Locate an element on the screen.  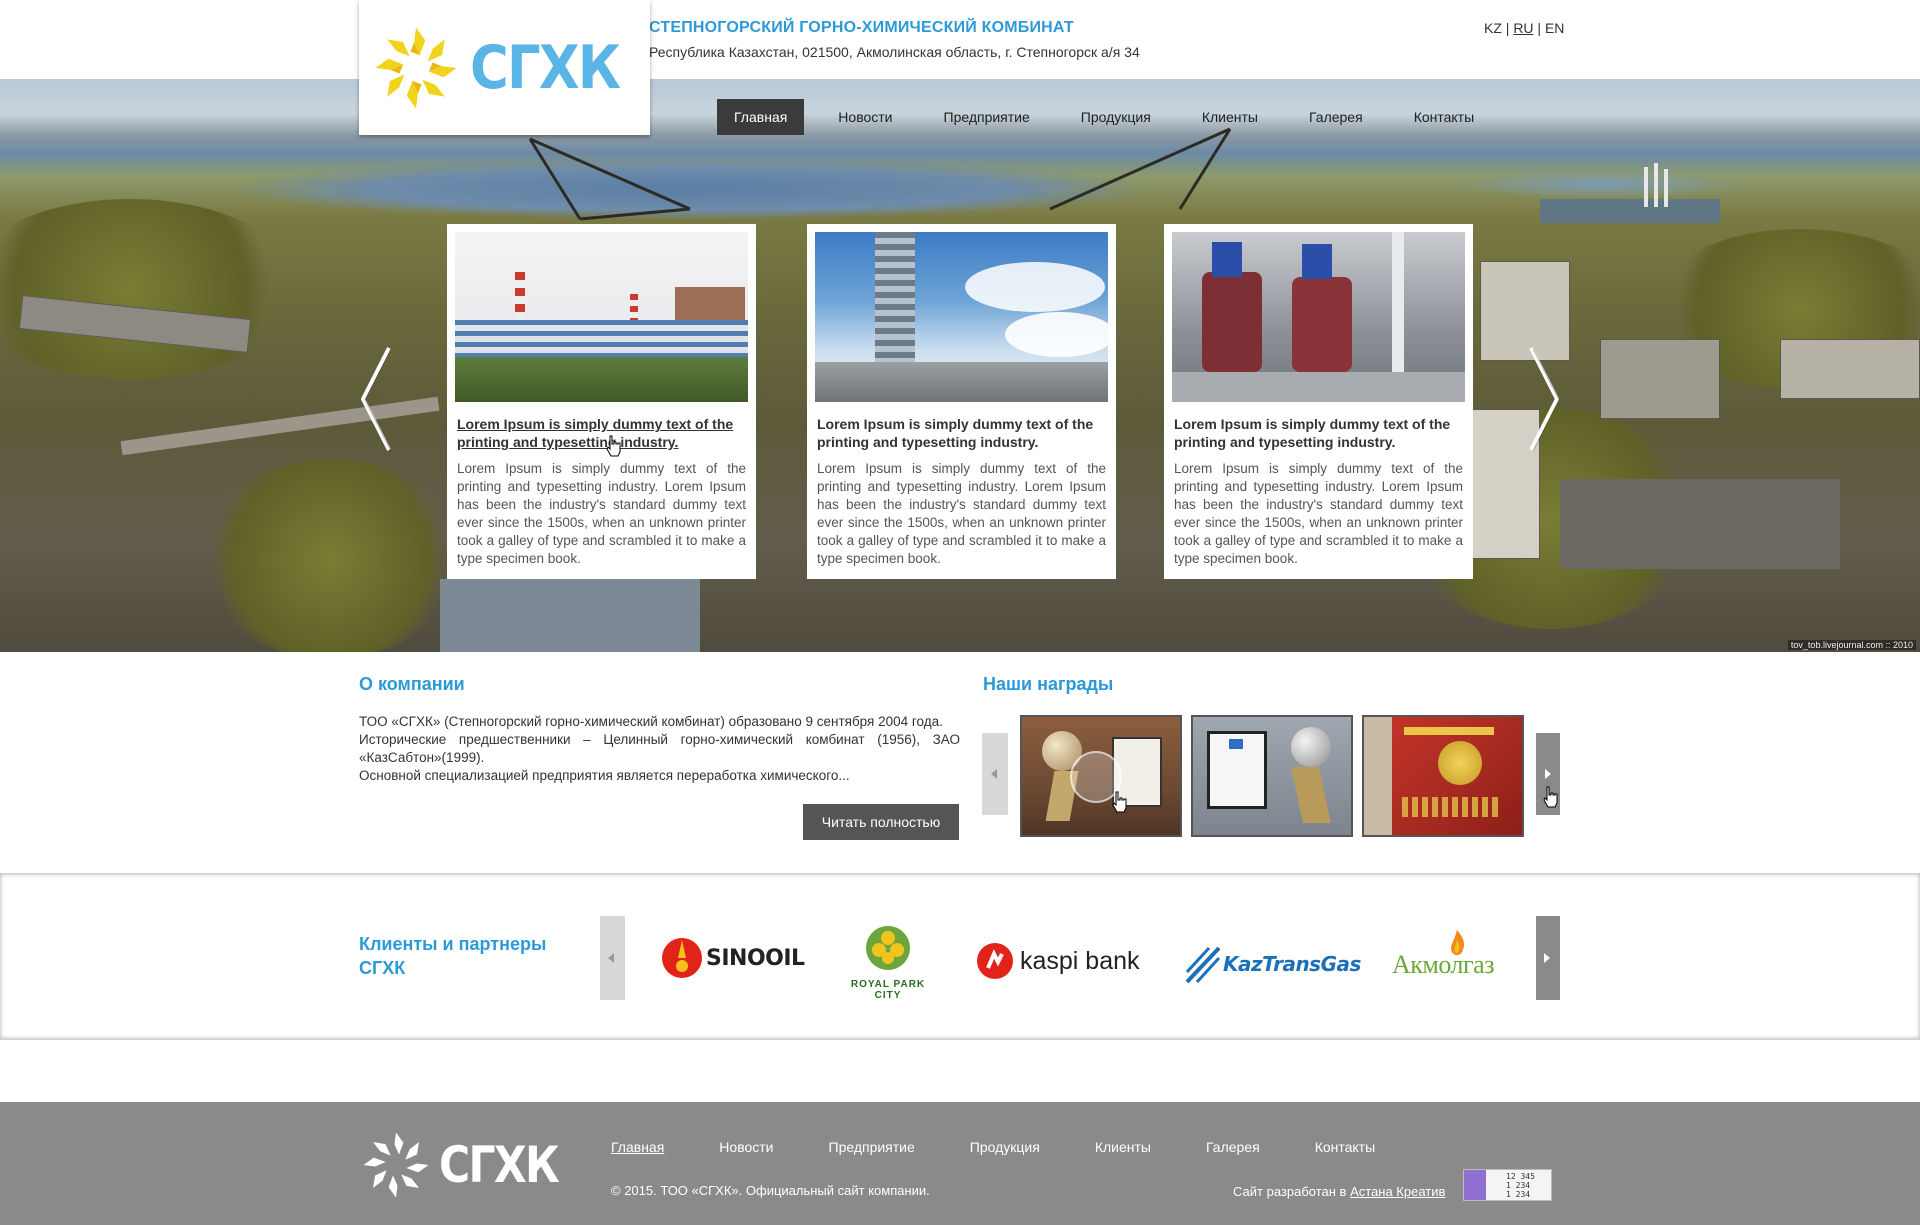
footer-nav-gallery: Галерея is located at coordinates (1233, 1147).